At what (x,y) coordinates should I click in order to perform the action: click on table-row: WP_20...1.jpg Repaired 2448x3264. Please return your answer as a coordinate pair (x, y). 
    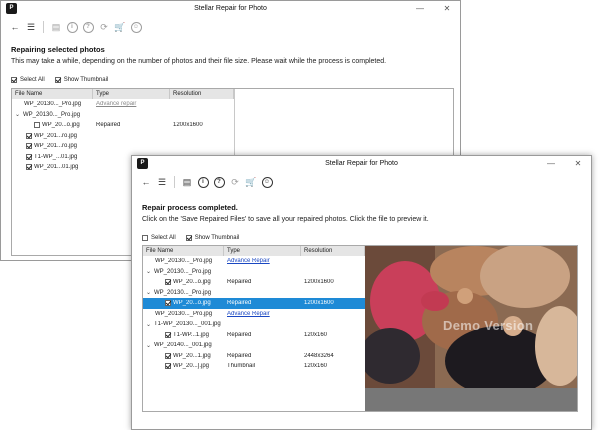
    Looking at the image, I should click on (254, 356).